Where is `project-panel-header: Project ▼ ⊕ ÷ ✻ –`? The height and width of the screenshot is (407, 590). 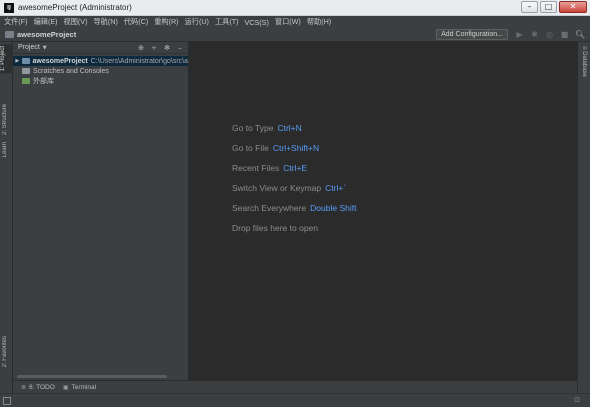 project-panel-header: Project ▼ ⊕ ÷ ✻ – is located at coordinates (100, 48).